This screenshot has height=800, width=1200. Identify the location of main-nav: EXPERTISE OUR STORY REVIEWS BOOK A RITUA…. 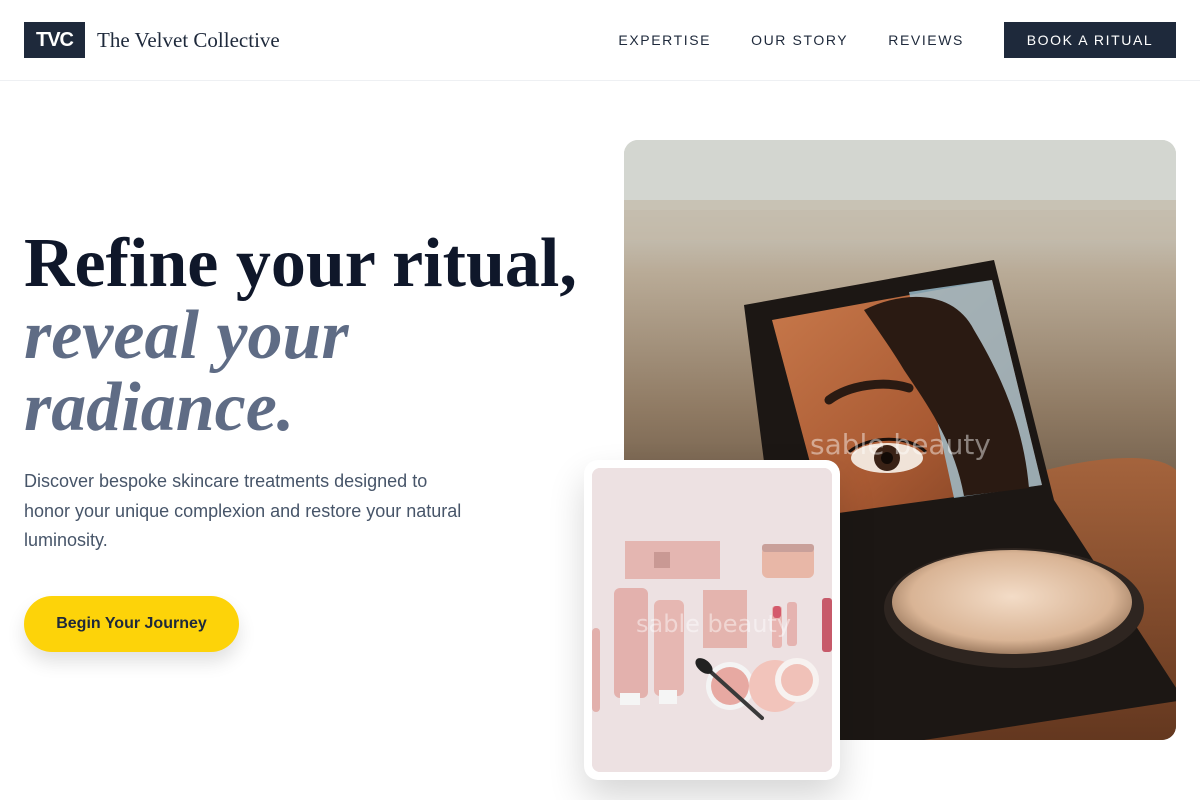
(897, 40).